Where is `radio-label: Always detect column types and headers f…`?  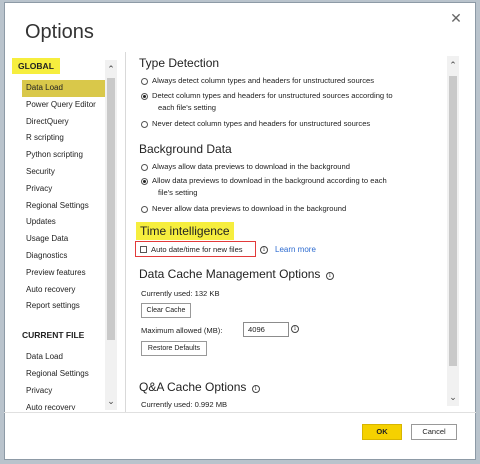 radio-label: Always detect column types and headers f… is located at coordinates (263, 80).